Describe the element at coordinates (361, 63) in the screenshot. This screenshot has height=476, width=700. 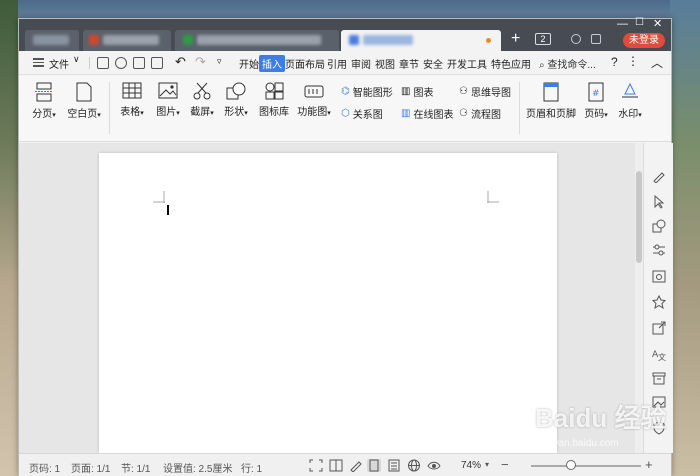
I see `menu-review: 审阅` at that location.